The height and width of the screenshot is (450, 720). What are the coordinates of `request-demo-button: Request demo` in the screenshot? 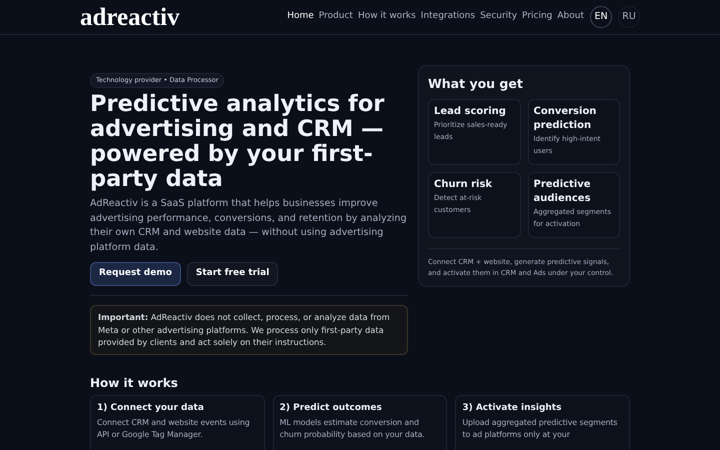 It's located at (135, 274).